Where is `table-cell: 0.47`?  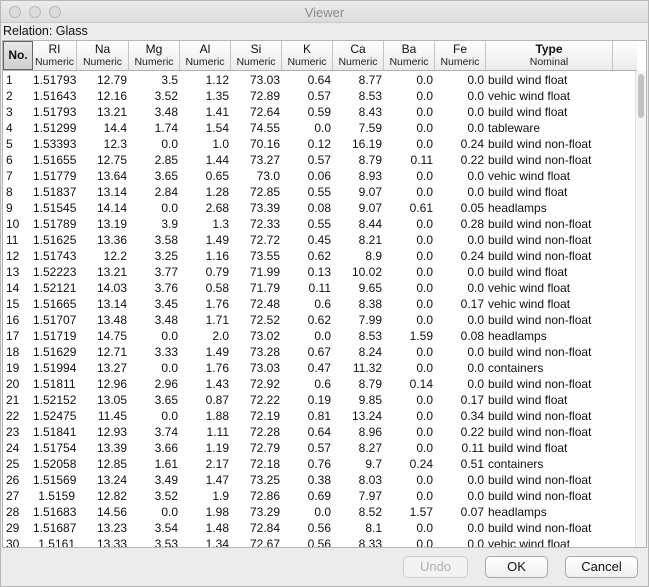
table-cell: 0.47 is located at coordinates (307, 368).